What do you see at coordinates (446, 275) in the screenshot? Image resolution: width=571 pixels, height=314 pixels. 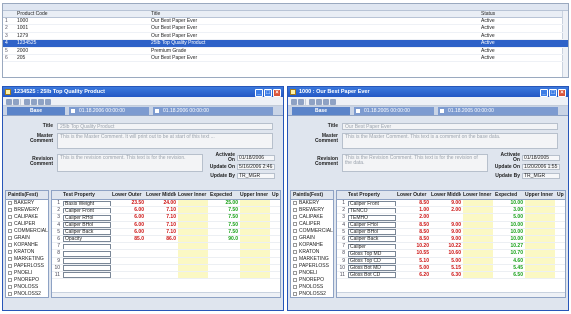 I see `lower-middle-cell: 6.30` at bounding box center [446, 275].